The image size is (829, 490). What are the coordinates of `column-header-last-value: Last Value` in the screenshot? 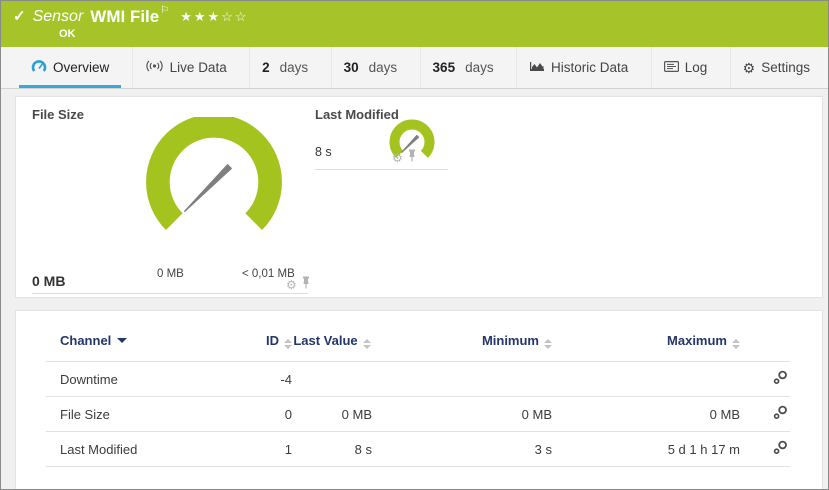 It's located at (332, 347).